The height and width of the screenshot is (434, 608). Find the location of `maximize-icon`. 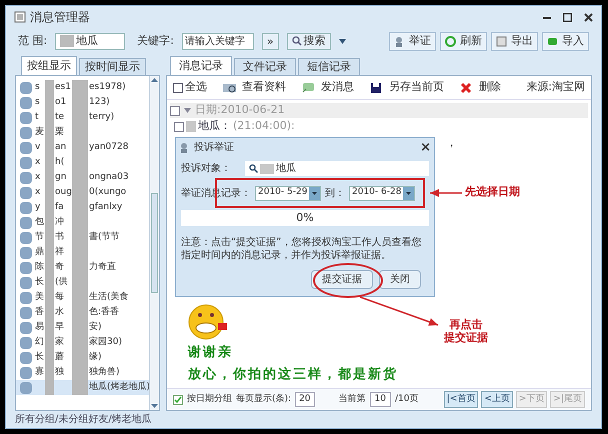

maximize-icon is located at coordinates (567, 17).